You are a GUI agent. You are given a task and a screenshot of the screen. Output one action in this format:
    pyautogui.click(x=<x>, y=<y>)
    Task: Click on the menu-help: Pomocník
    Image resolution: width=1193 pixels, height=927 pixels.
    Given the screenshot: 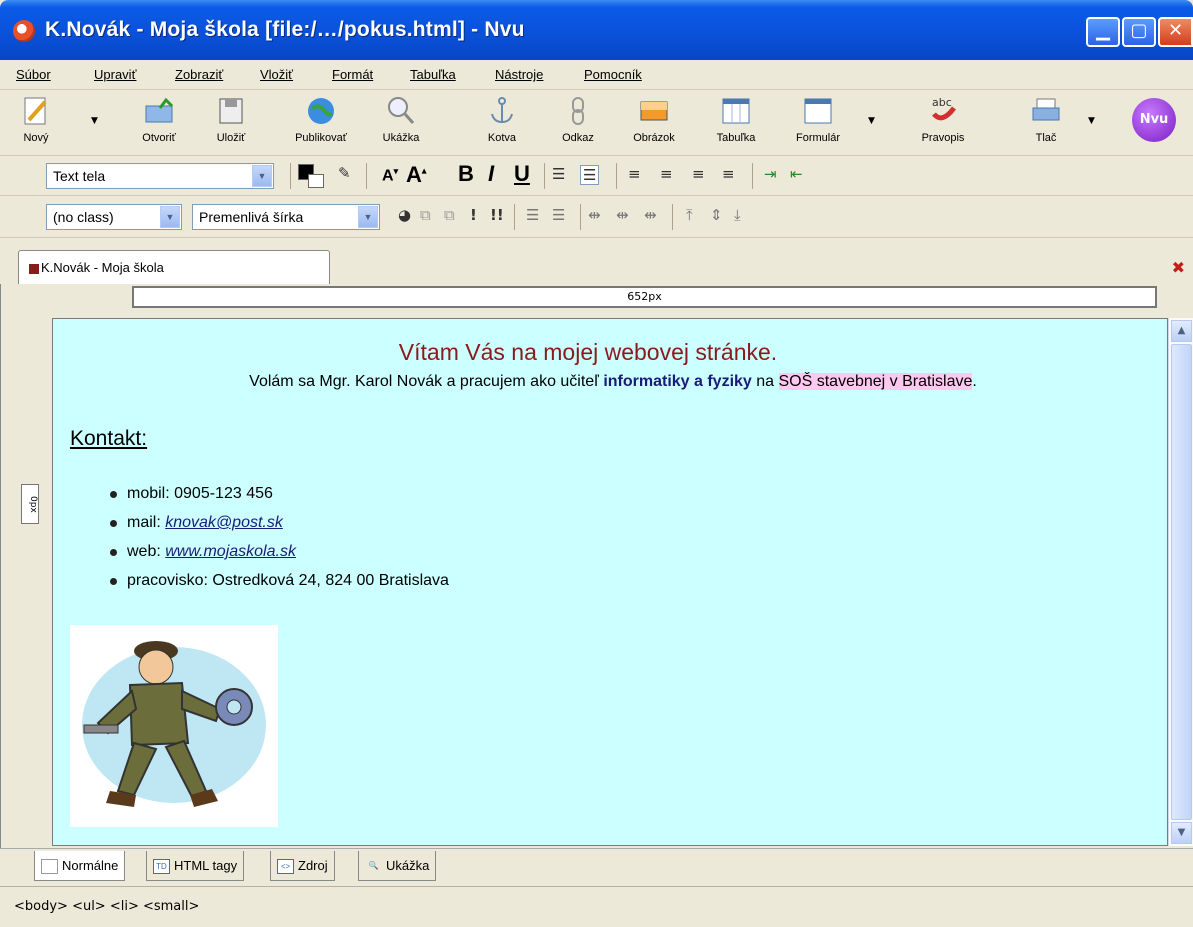 What is the action you would take?
    pyautogui.click(x=613, y=74)
    